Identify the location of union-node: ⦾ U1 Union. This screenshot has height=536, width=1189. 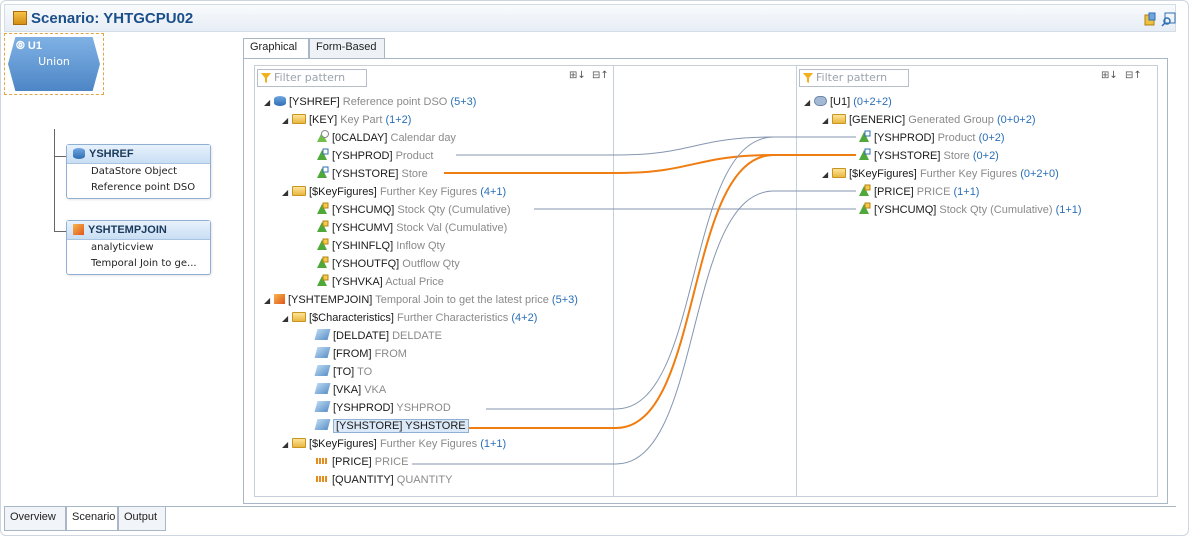
(54, 64).